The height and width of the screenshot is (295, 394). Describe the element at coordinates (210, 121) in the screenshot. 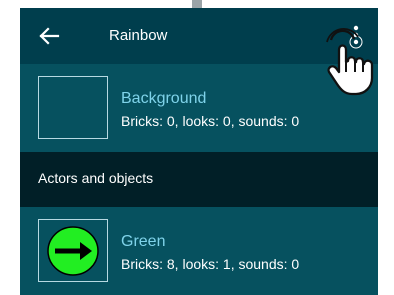

I see `background-details: Bricks: 0, looks: 0, sounds: 0` at that location.